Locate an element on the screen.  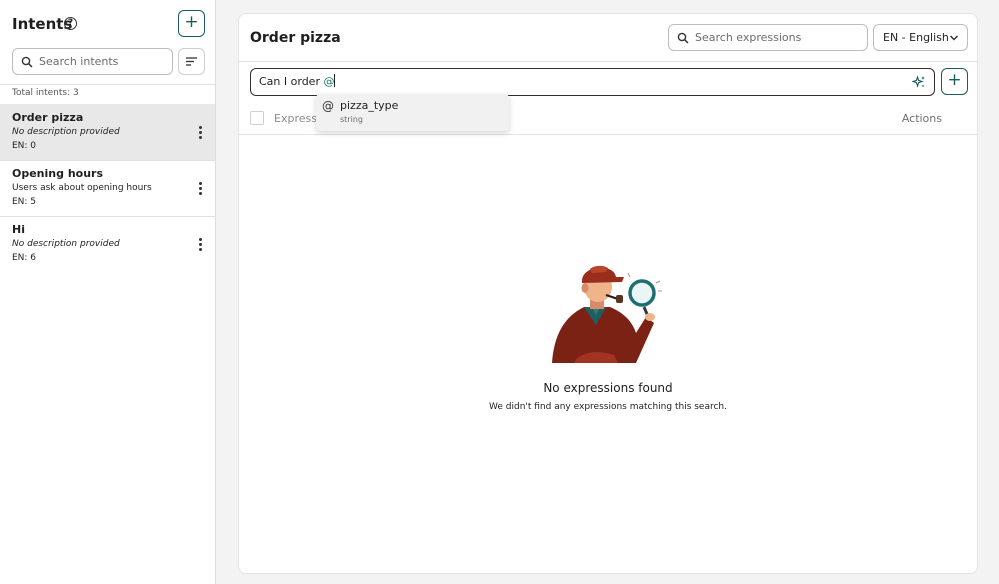
expression-text: Can I order is located at coordinates (291, 81).